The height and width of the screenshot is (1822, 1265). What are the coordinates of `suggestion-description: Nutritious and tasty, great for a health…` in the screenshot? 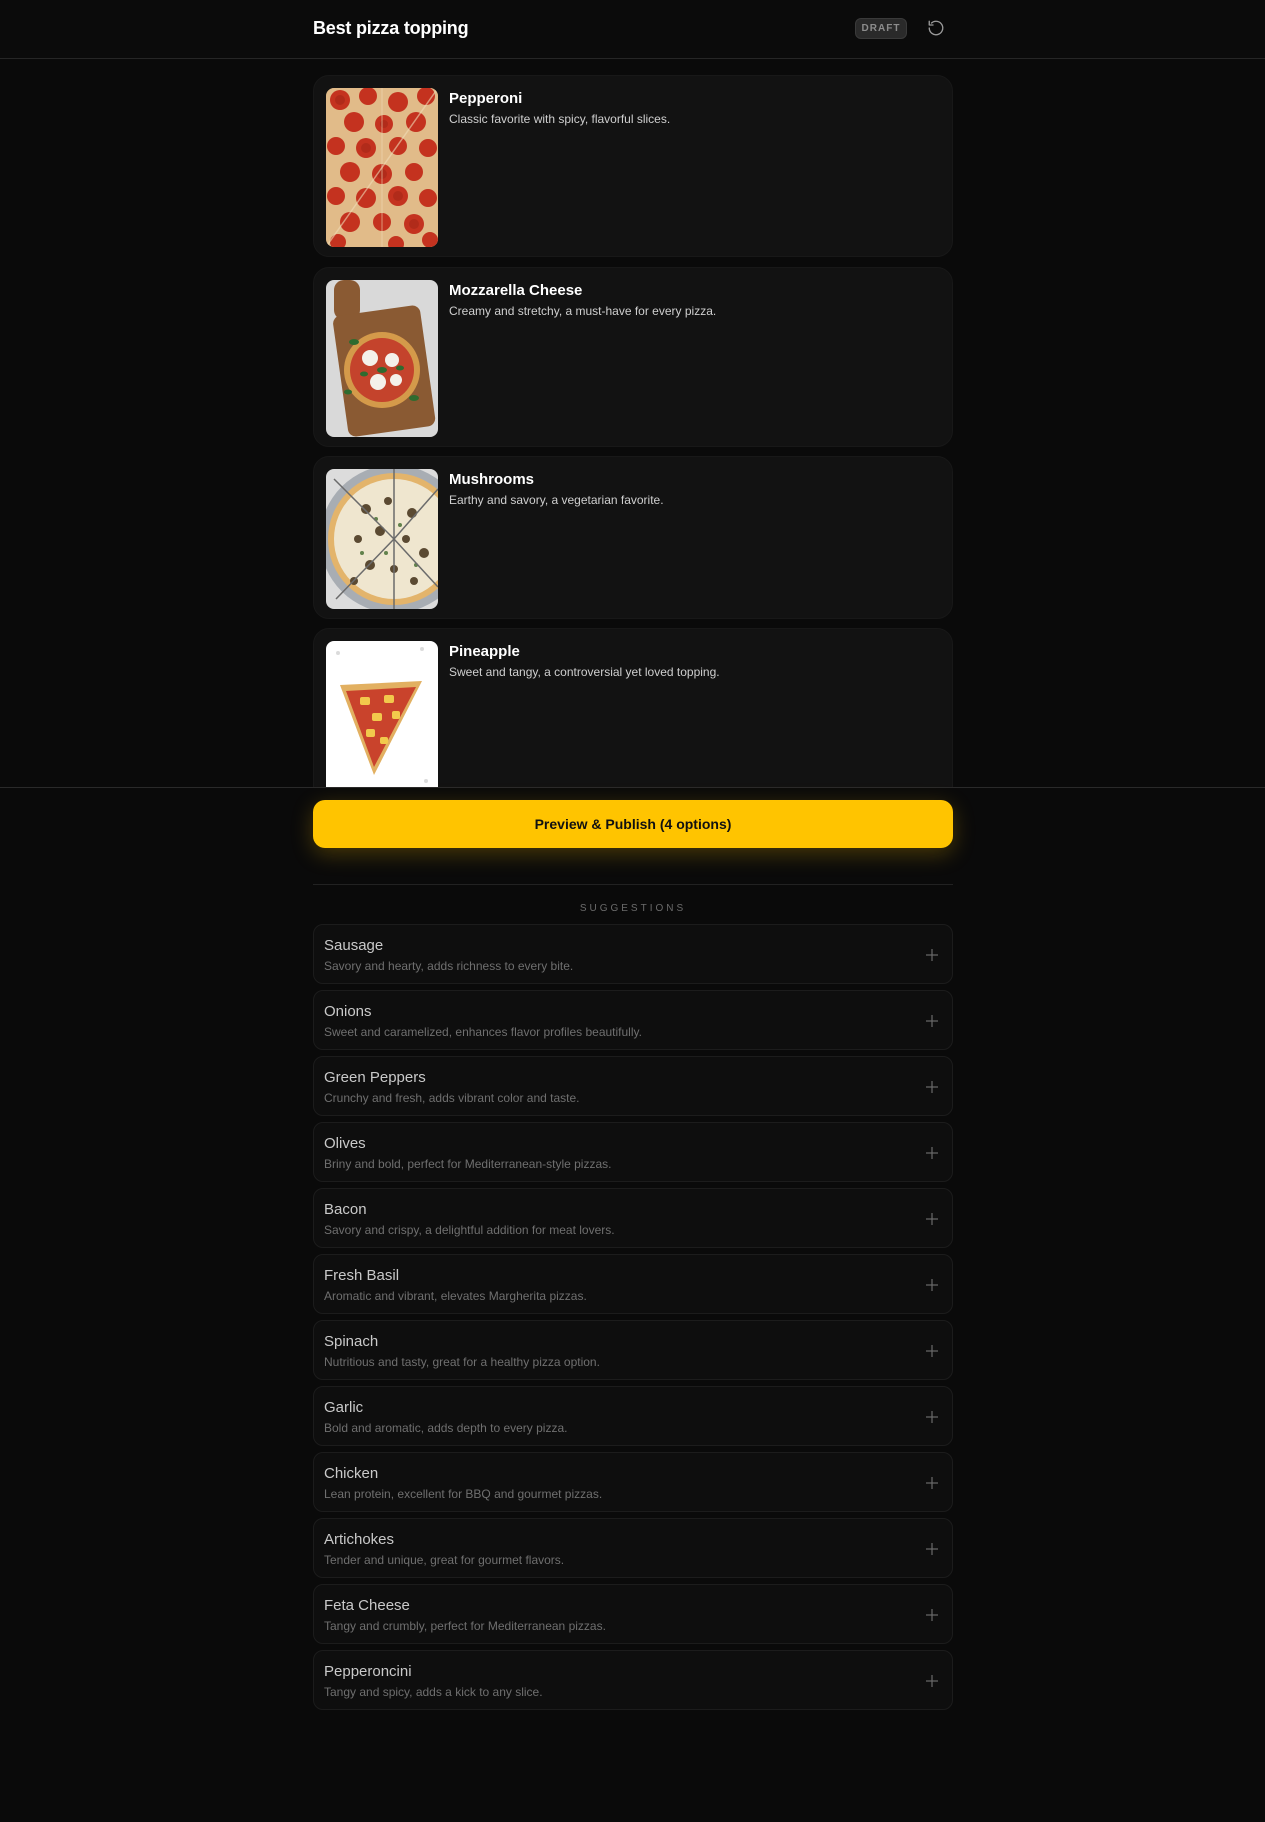 It's located at (462, 1362).